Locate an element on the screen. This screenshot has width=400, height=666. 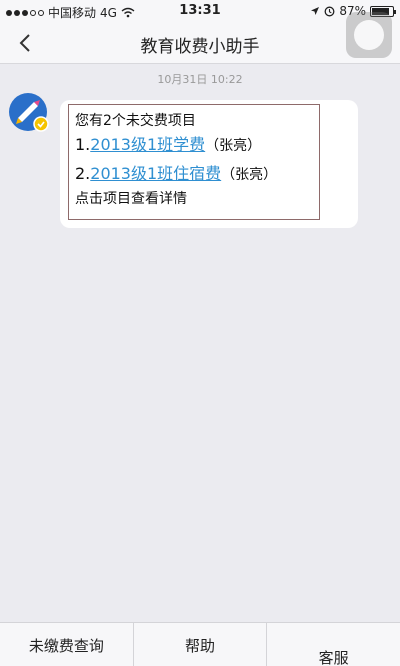
location-arrow-icon is located at coordinates (315, 11).